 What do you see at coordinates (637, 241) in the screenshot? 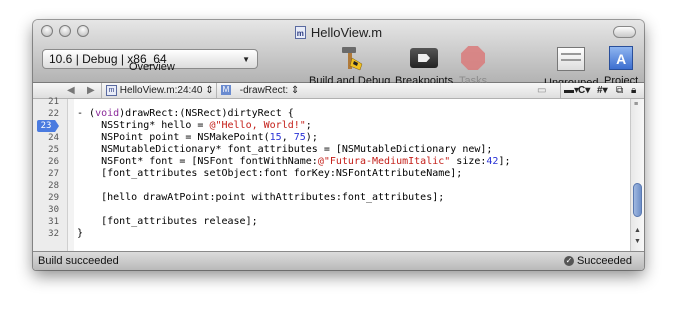
I see `scroll-down-arrow-icon: ▼` at bounding box center [637, 241].